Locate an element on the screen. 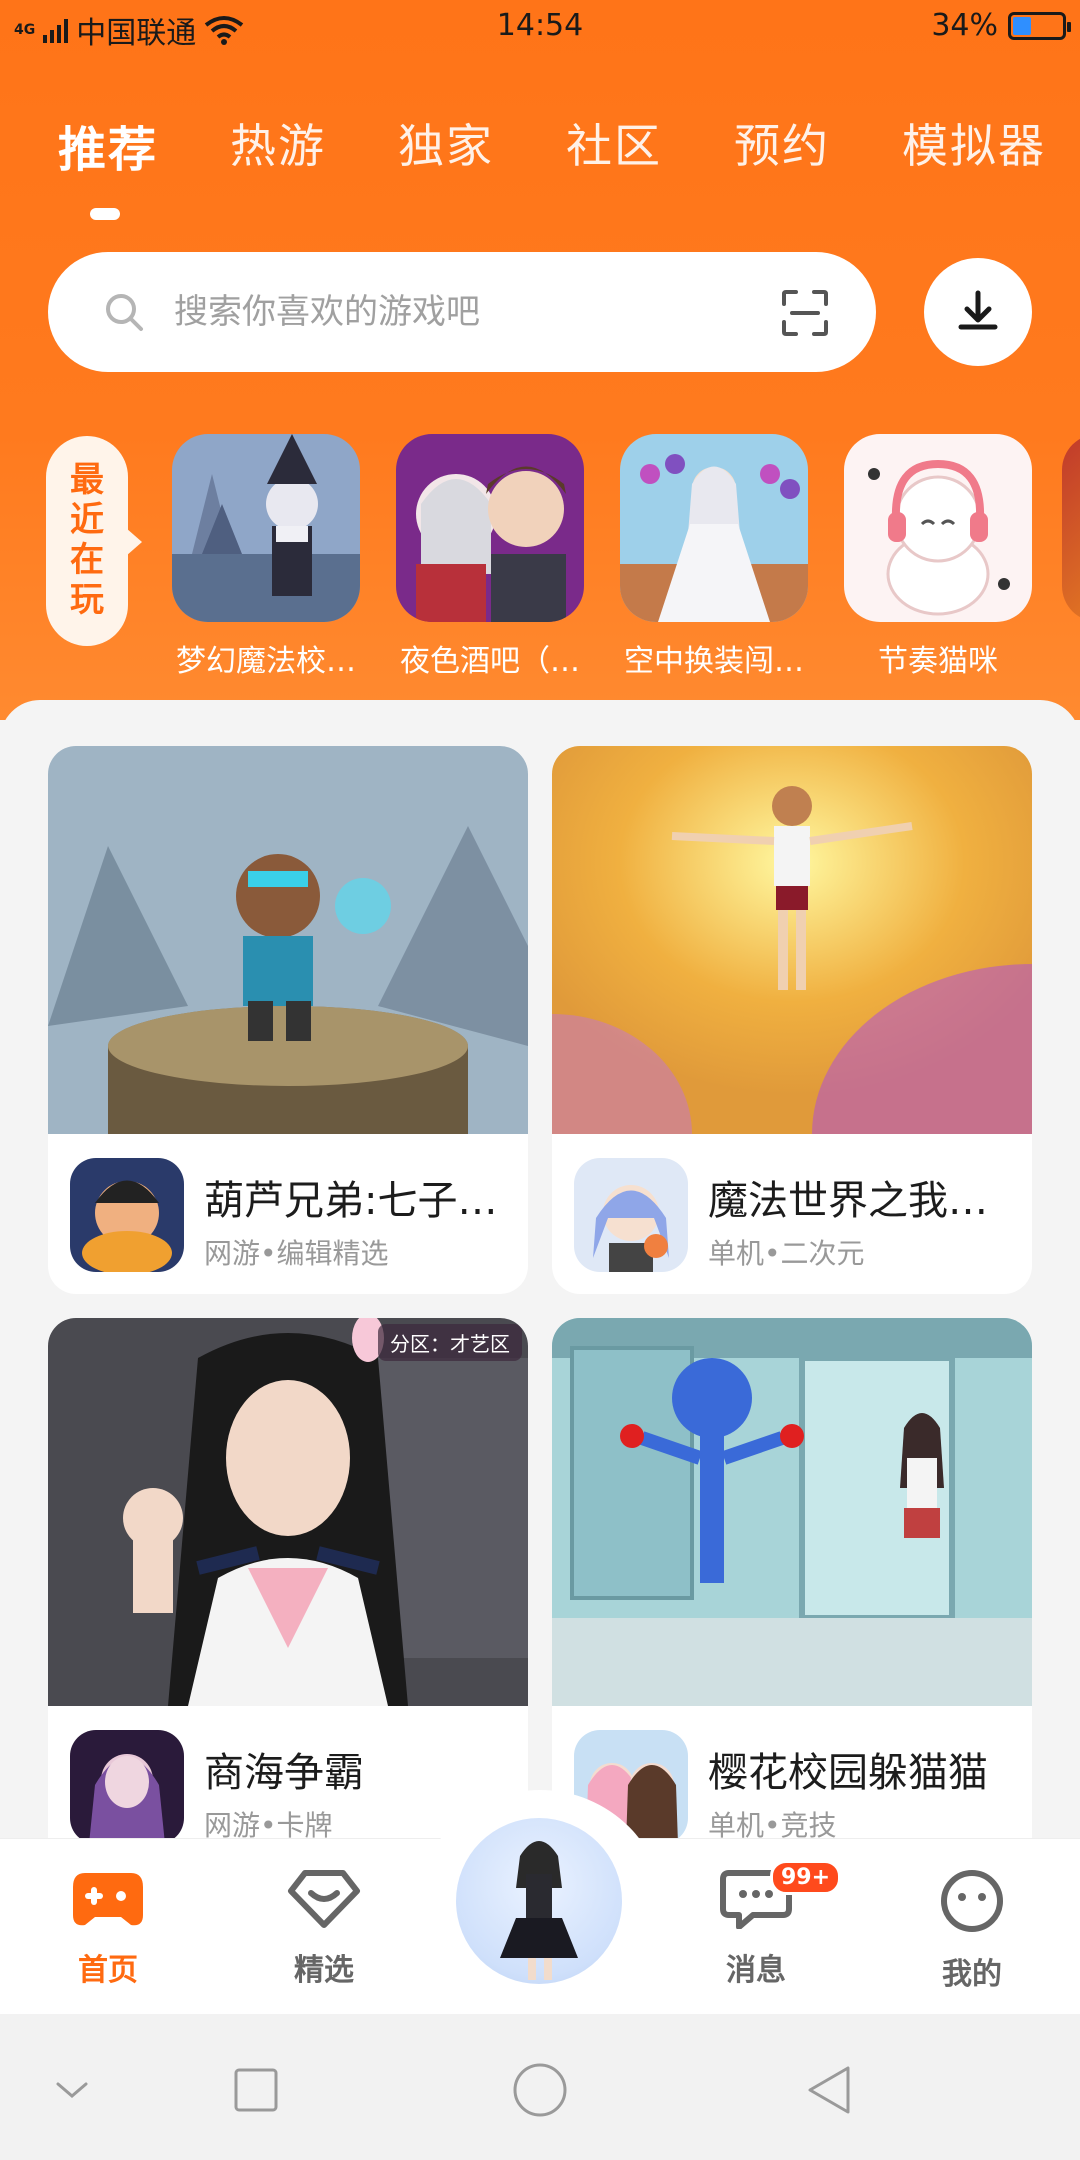  home-circle-icon is located at coordinates (540, 2090).